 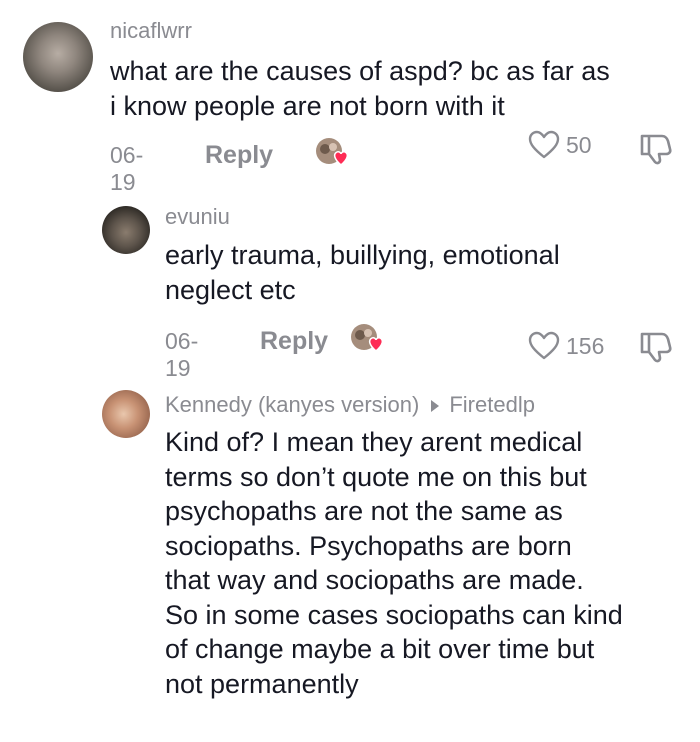 I want to click on comment-text-line: terms so don’t quote me on this but, so click(x=376, y=476).